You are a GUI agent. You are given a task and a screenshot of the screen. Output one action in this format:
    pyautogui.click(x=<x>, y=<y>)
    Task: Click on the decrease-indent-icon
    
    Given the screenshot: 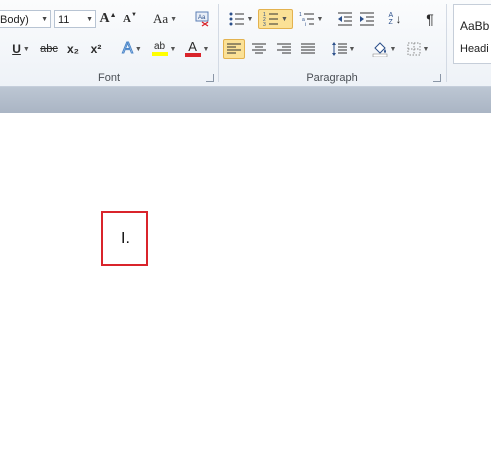 What is the action you would take?
    pyautogui.click(x=345, y=19)
    